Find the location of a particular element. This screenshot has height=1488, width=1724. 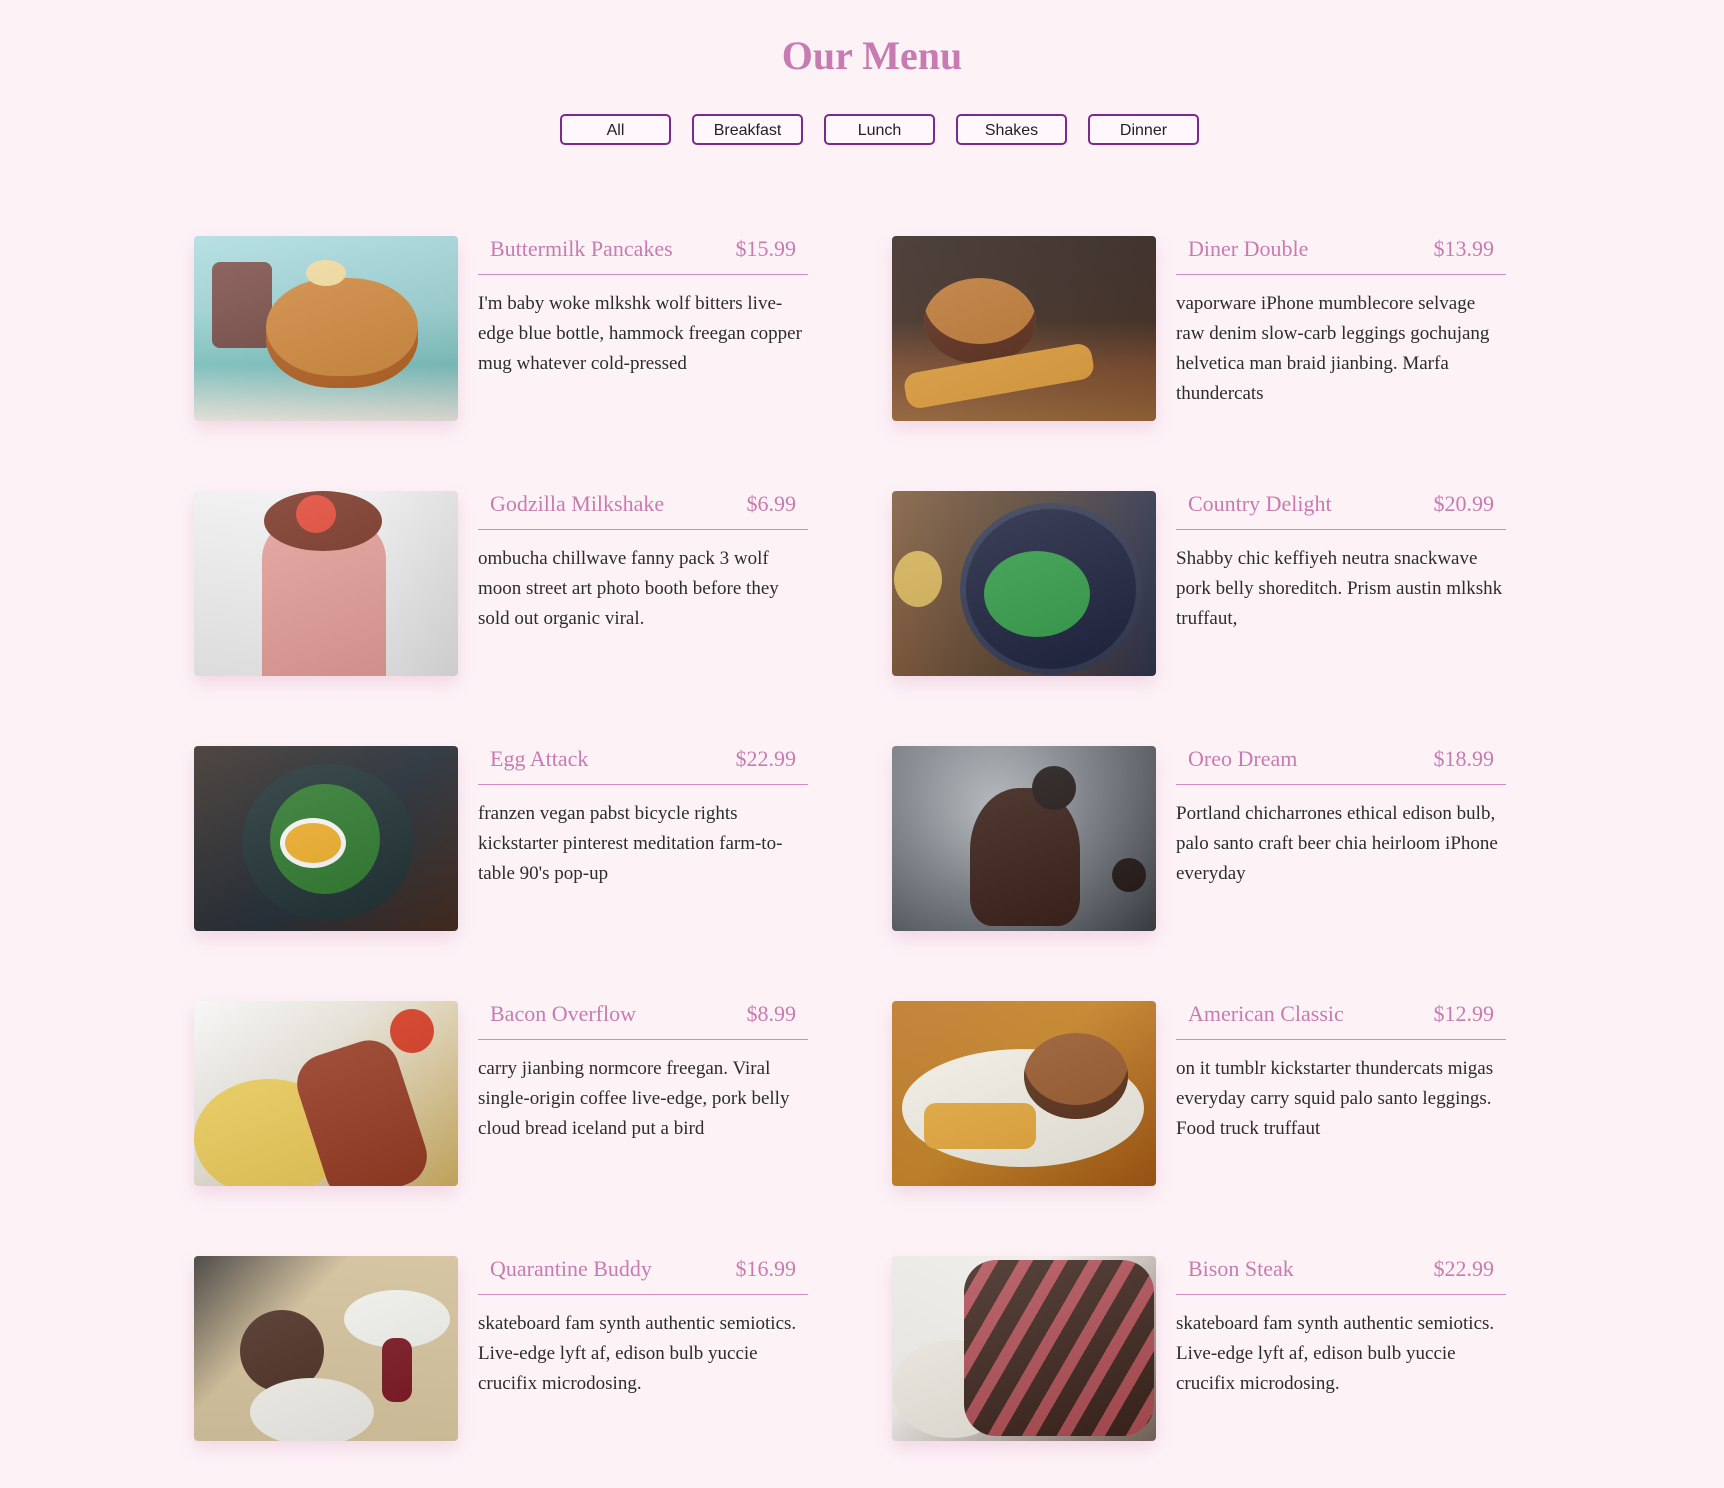

menu-item-price: $6.99 is located at coordinates (771, 503).